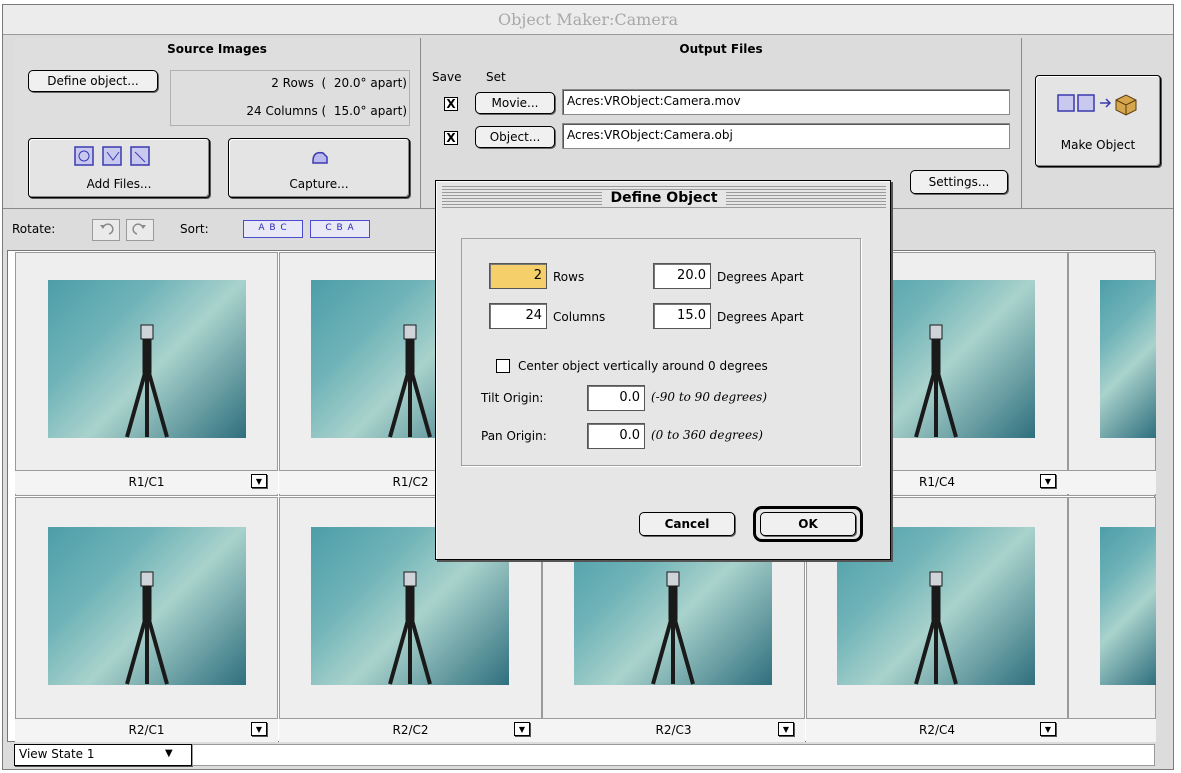 The width and height of the screenshot is (1181, 773). What do you see at coordinates (169, 753) in the screenshot?
I see `chevron-down-icon: ▼` at bounding box center [169, 753].